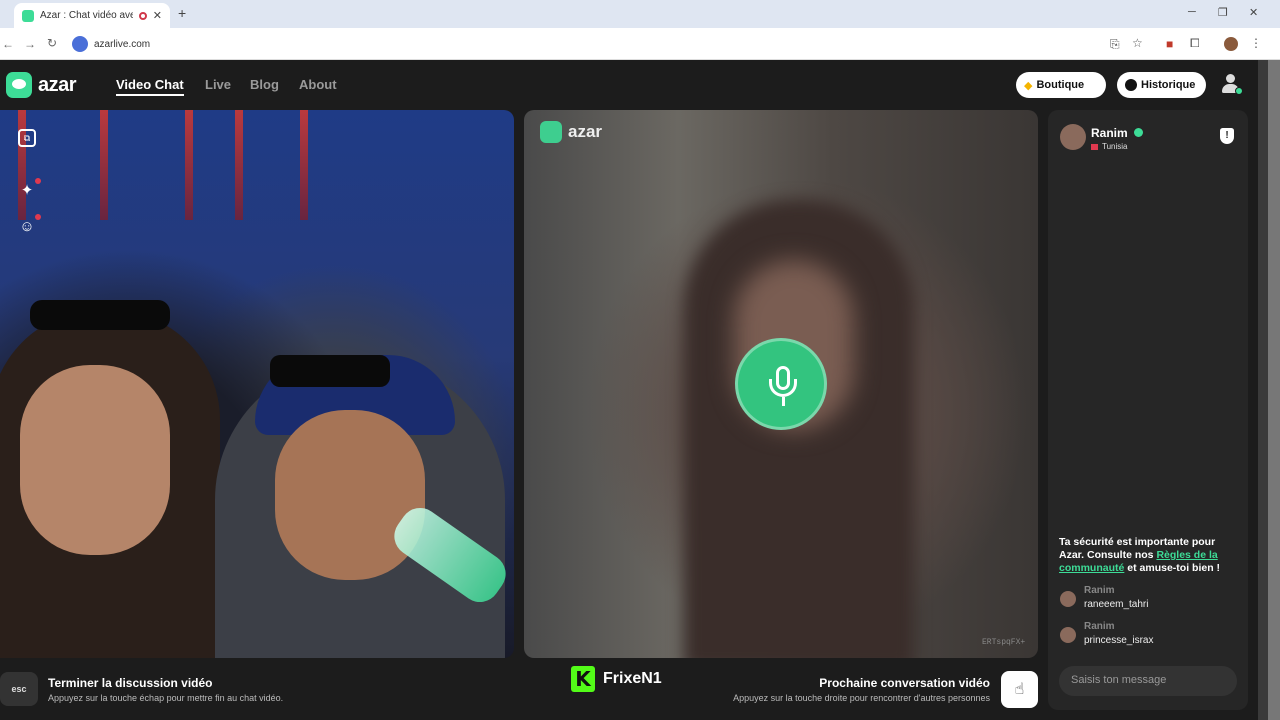  Describe the element at coordinates (640, 44) in the screenshot. I see `address-bar-row` at that location.